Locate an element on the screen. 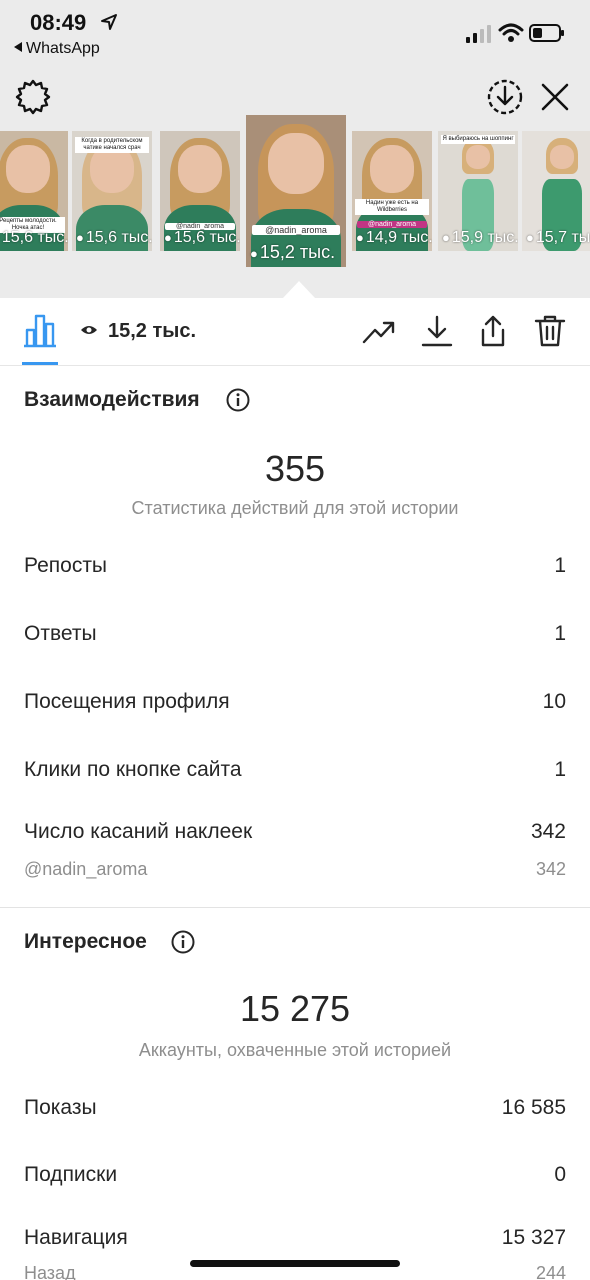 The width and height of the screenshot is (590, 1280). back-triangle-icon is located at coordinates (18, 47).